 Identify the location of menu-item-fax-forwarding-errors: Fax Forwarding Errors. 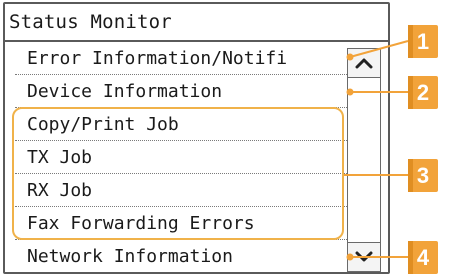
(181, 223).